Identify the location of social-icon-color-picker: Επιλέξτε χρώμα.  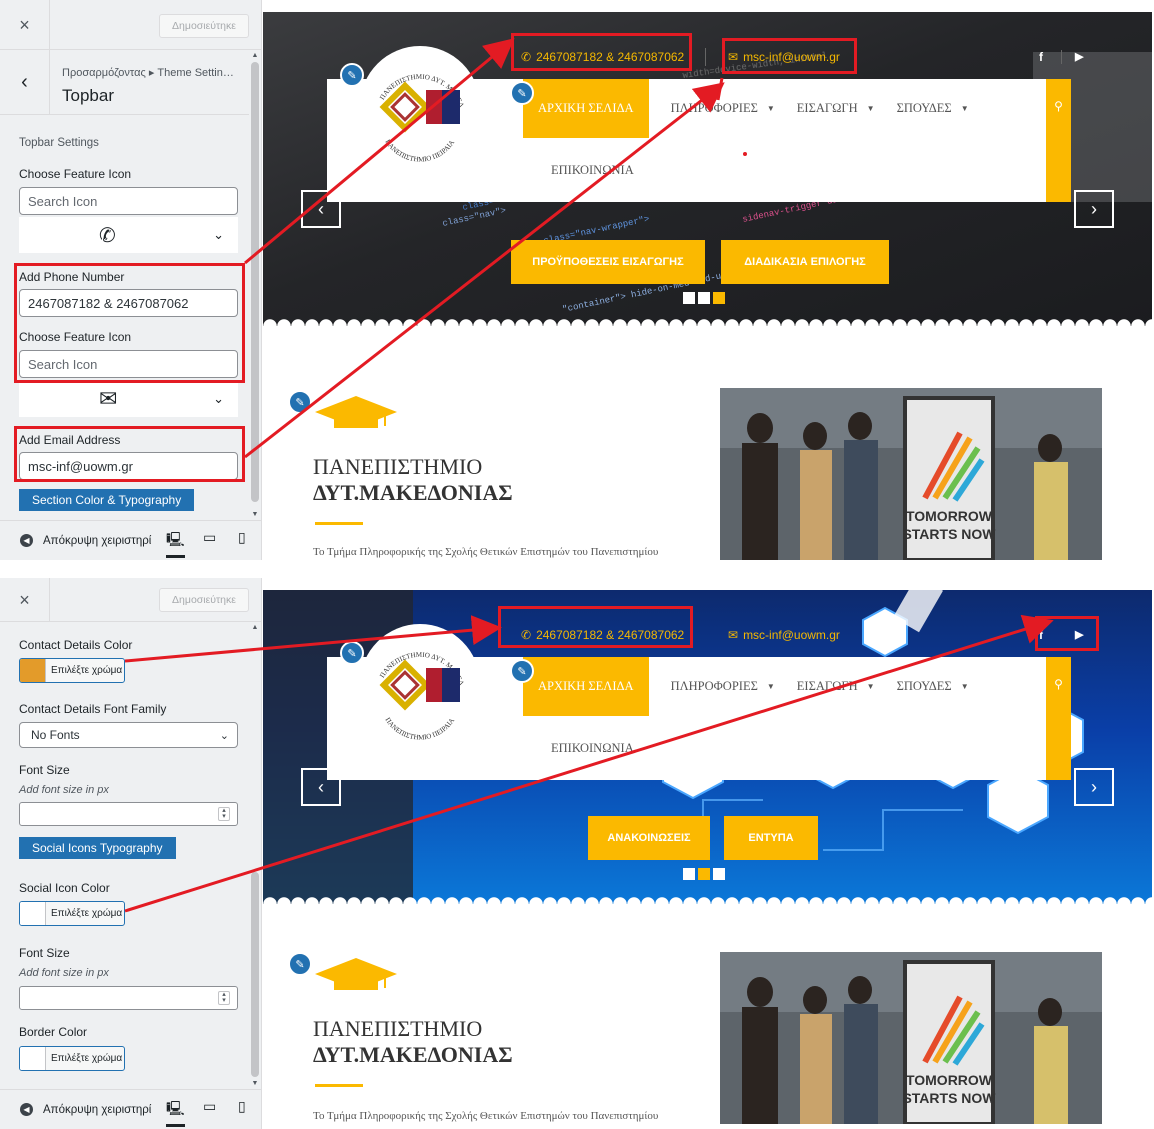
(72, 913).